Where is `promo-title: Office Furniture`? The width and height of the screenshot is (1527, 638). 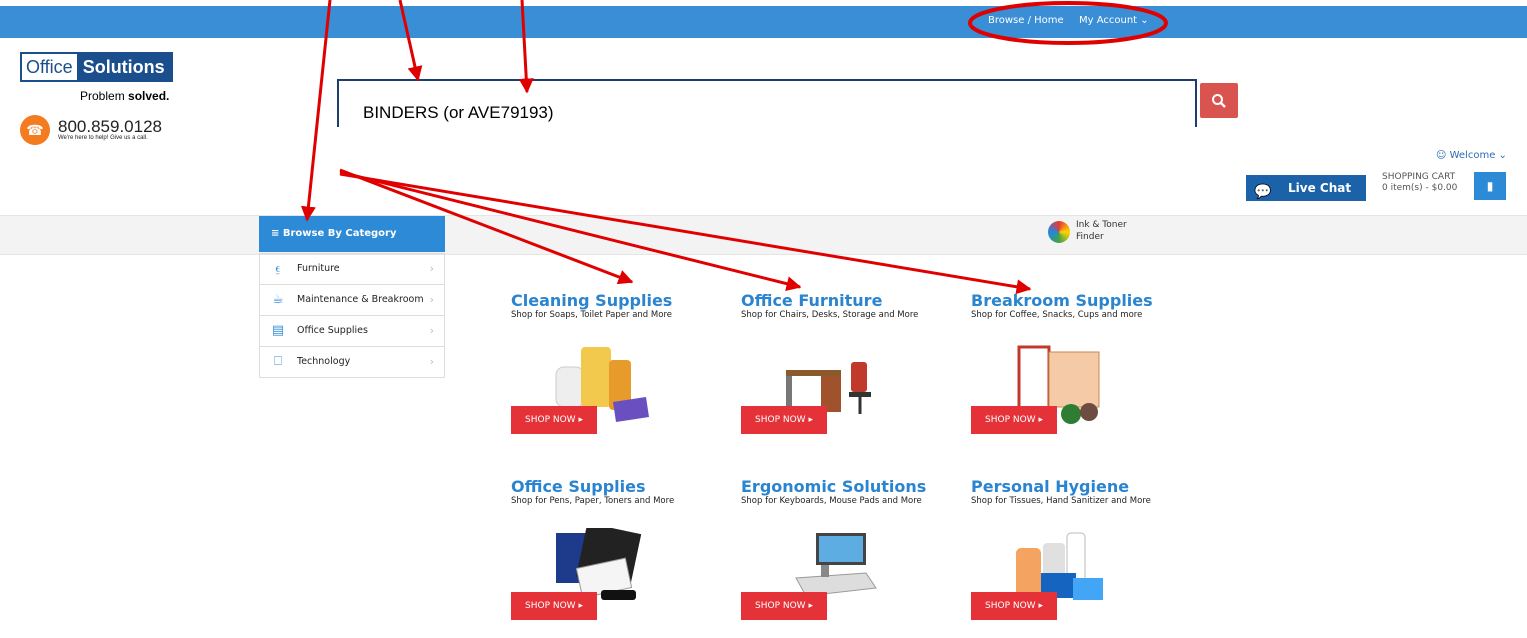 promo-title: Office Furniture is located at coordinates (851, 301).